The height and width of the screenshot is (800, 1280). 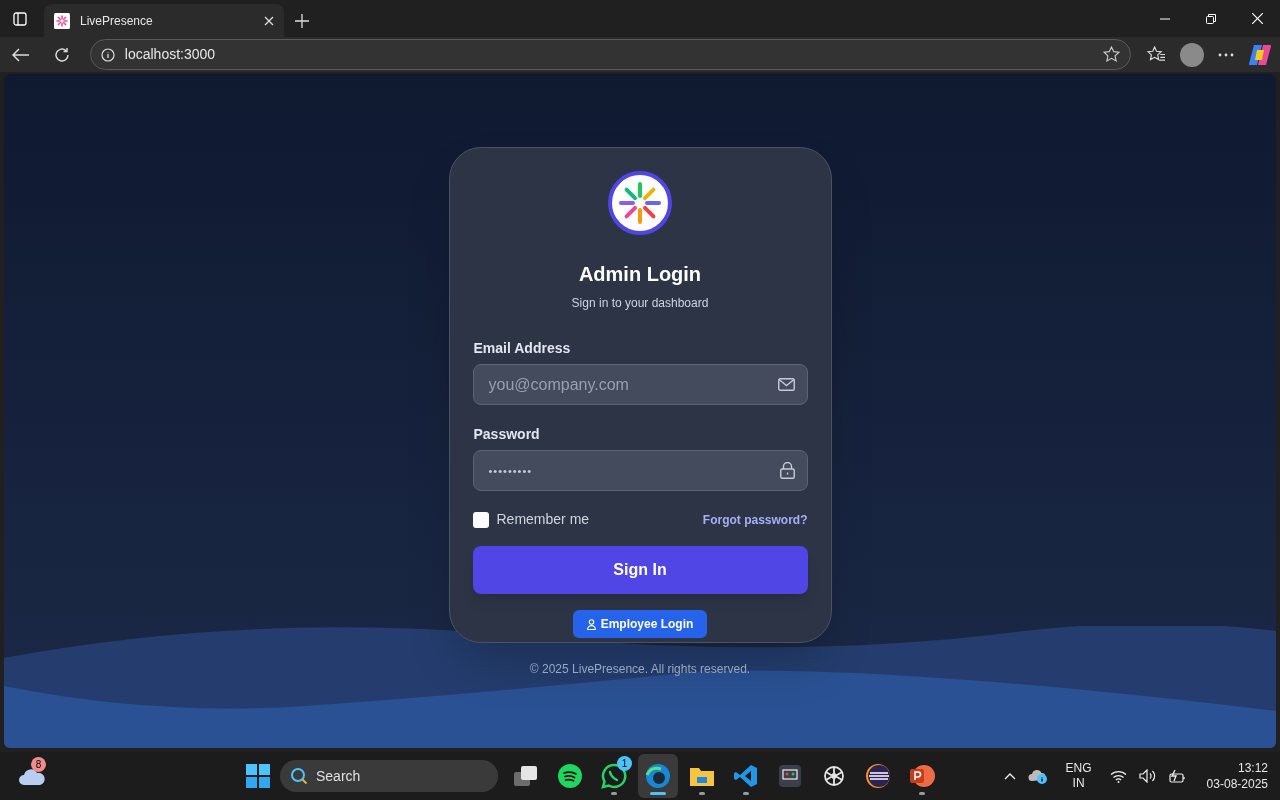 What do you see at coordinates (20, 54) in the screenshot?
I see `back-icon` at bounding box center [20, 54].